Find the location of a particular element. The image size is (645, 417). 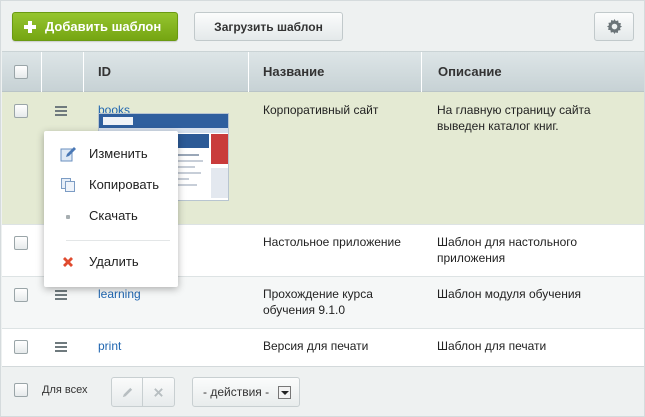

column-header-name: Название is located at coordinates (335, 72).